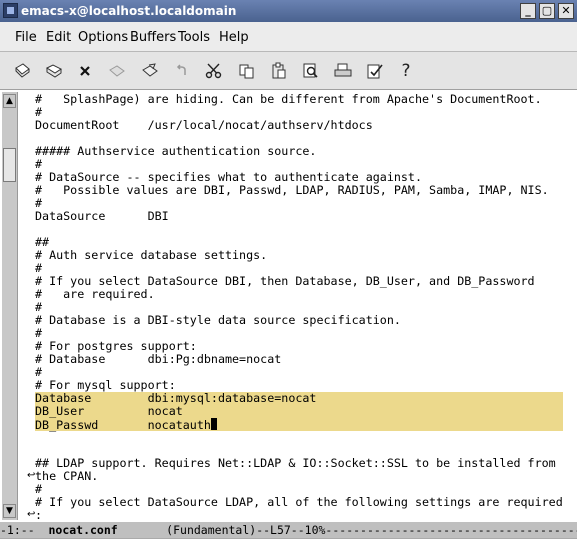  What do you see at coordinates (129, 11) in the screenshot?
I see `window-title: emacs-x@localhost.localdomain` at bounding box center [129, 11].